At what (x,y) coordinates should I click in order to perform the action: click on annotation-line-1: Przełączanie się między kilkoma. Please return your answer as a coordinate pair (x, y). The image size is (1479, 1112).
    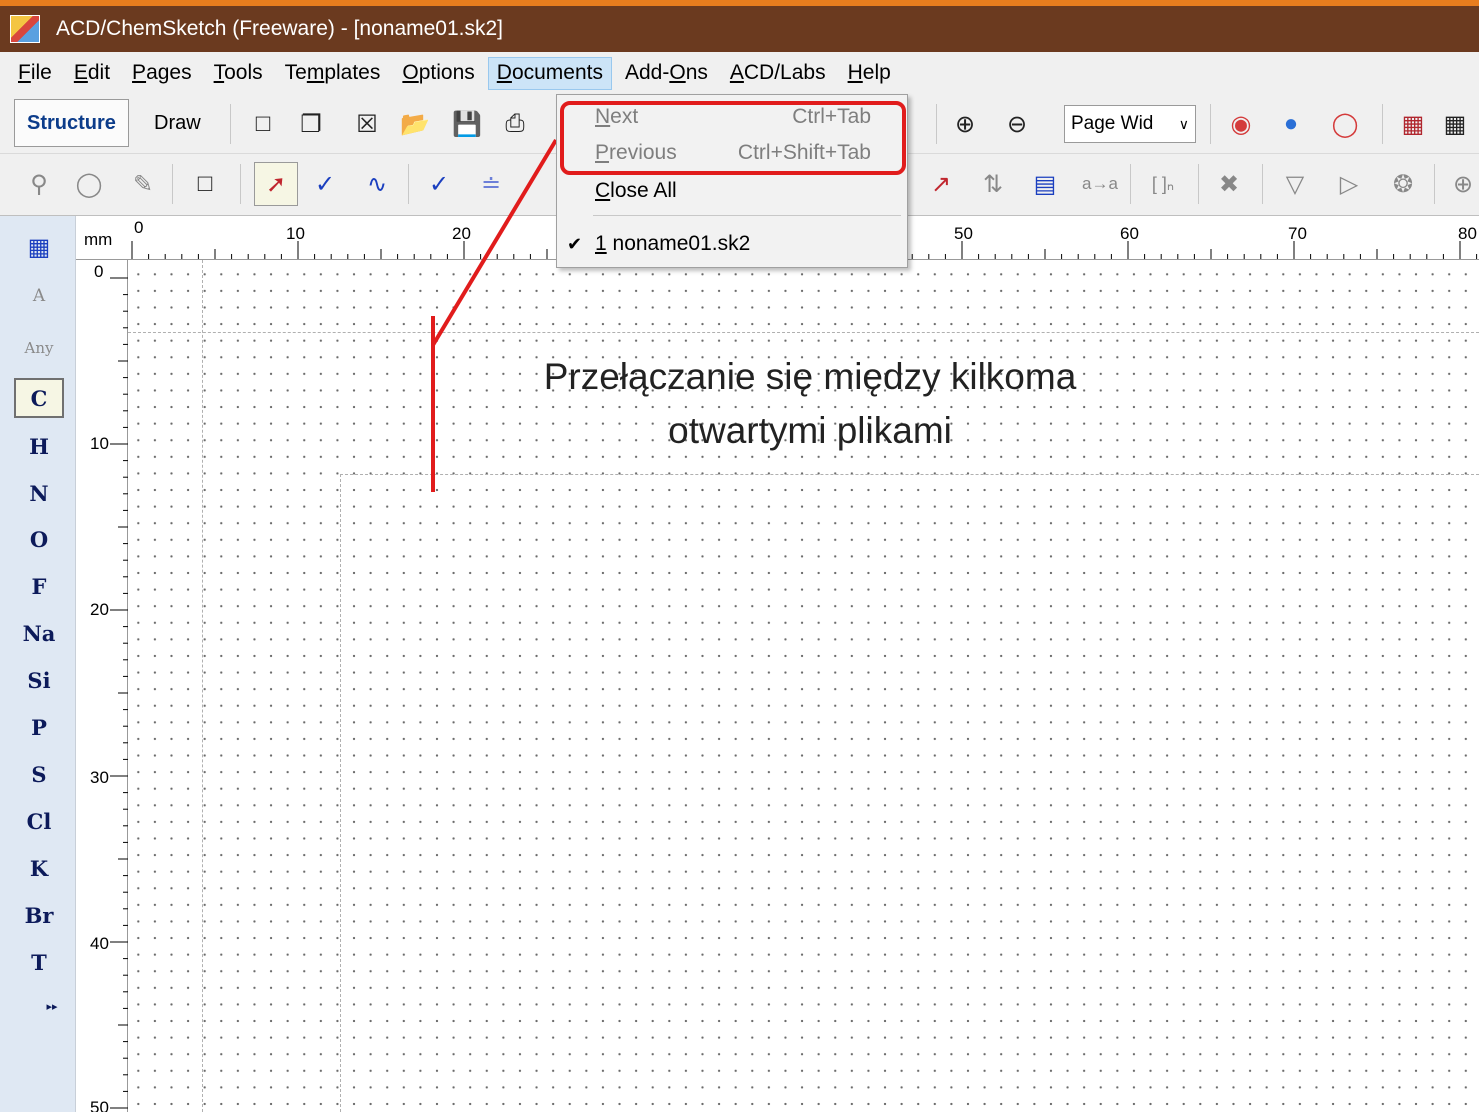
    Looking at the image, I should click on (810, 376).